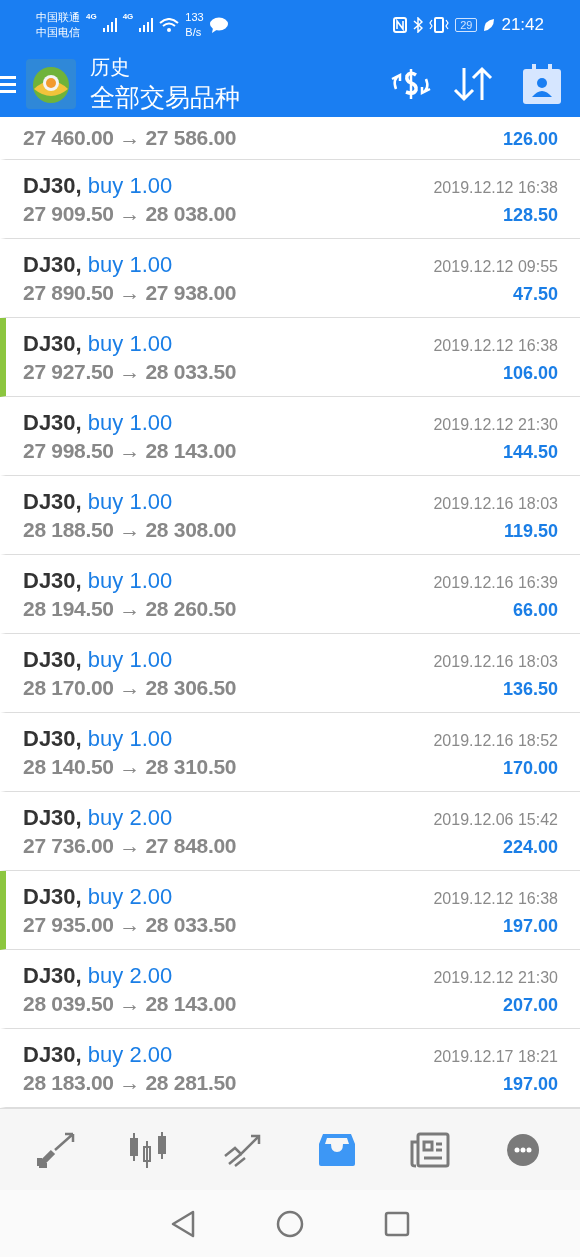  I want to click on bluetooth-icon, so click(418, 25).